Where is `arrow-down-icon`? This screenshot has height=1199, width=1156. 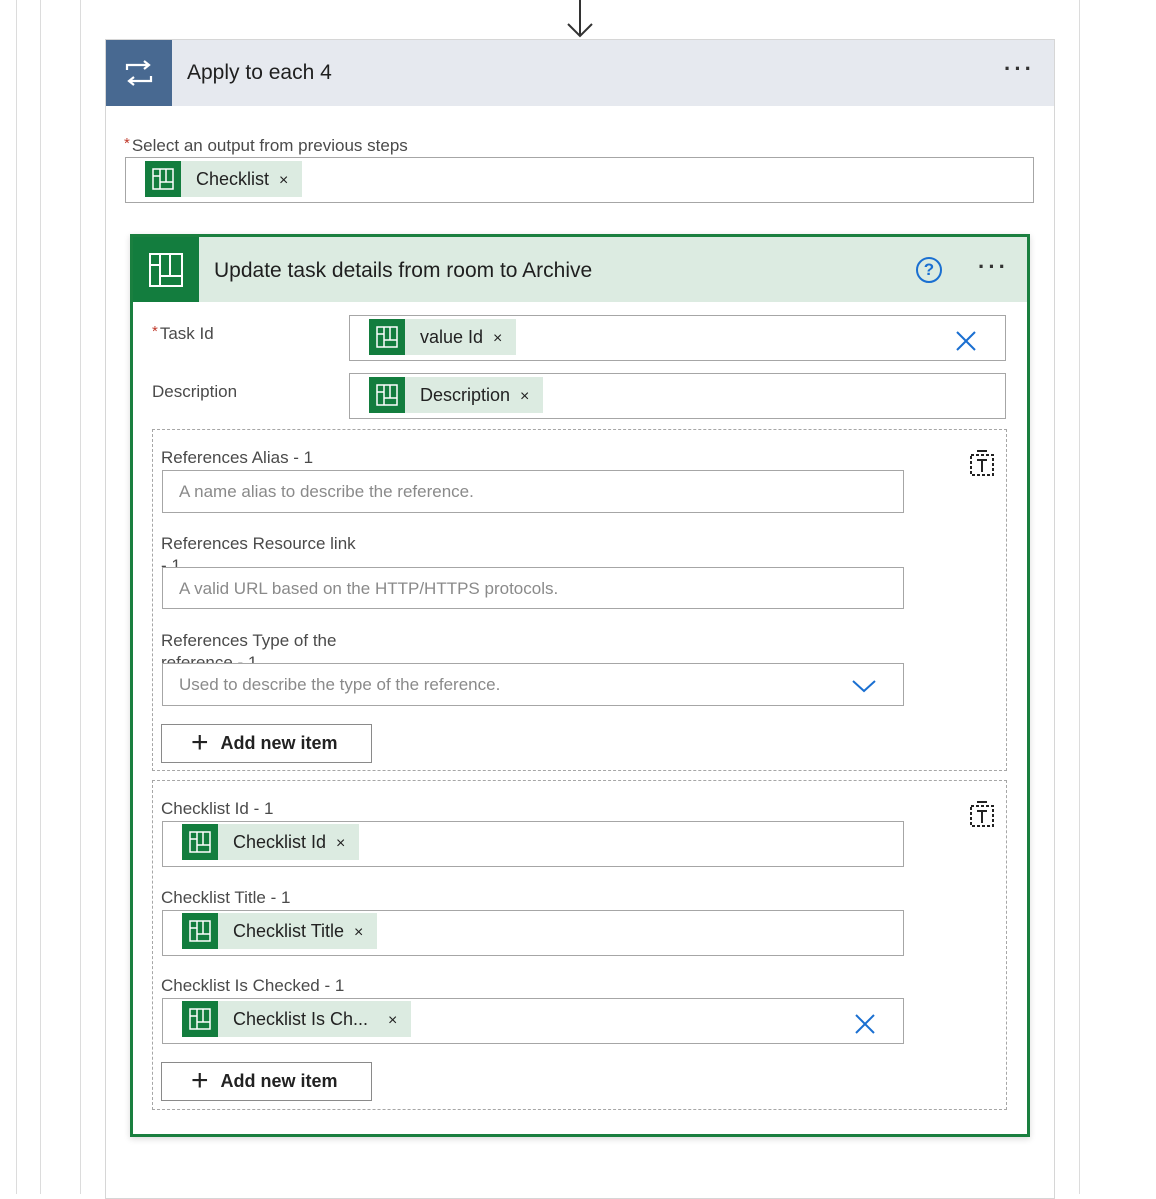
arrow-down-icon is located at coordinates (580, 19).